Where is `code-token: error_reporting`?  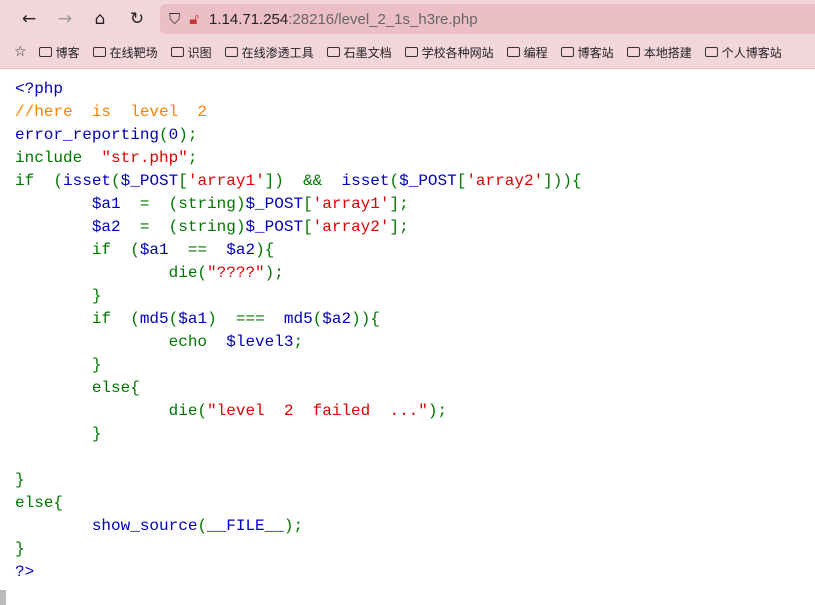 code-token: error_reporting is located at coordinates (87, 135).